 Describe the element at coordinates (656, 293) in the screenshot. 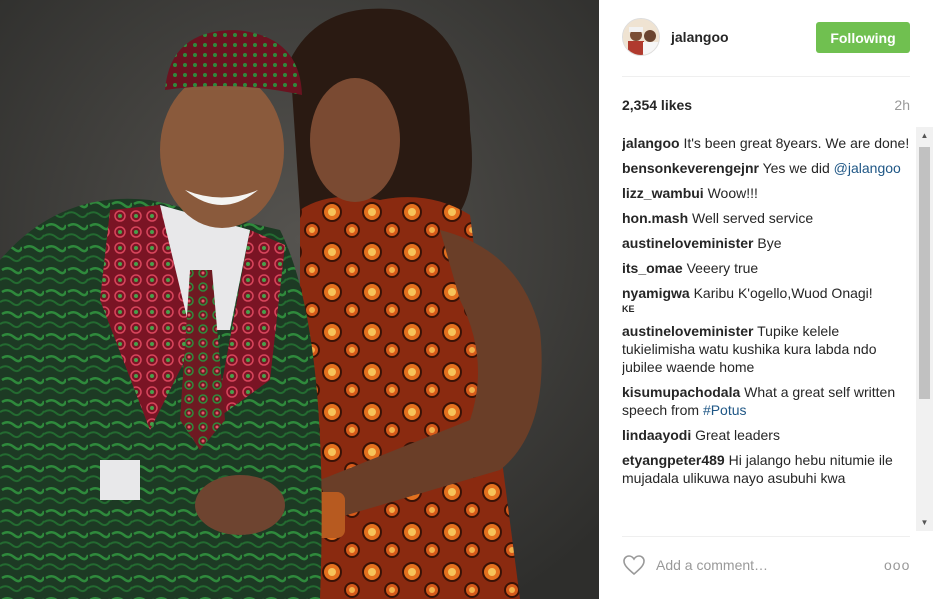

I see `comment-username: nyamigwa` at that location.